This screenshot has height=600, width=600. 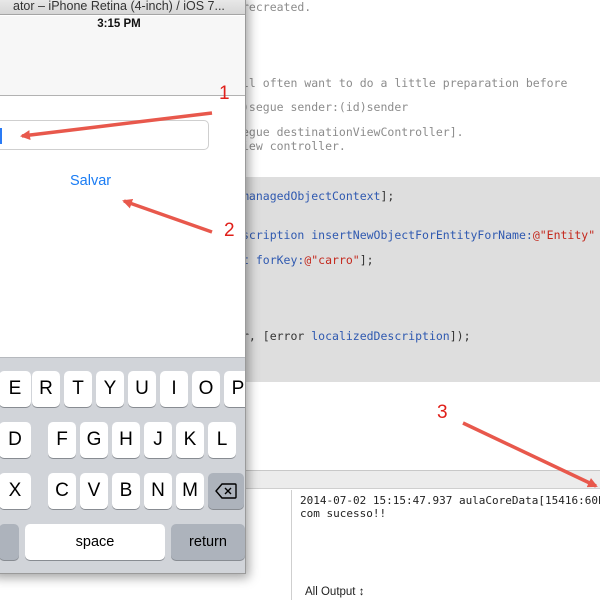 I want to click on backspace-key, so click(x=226, y=491).